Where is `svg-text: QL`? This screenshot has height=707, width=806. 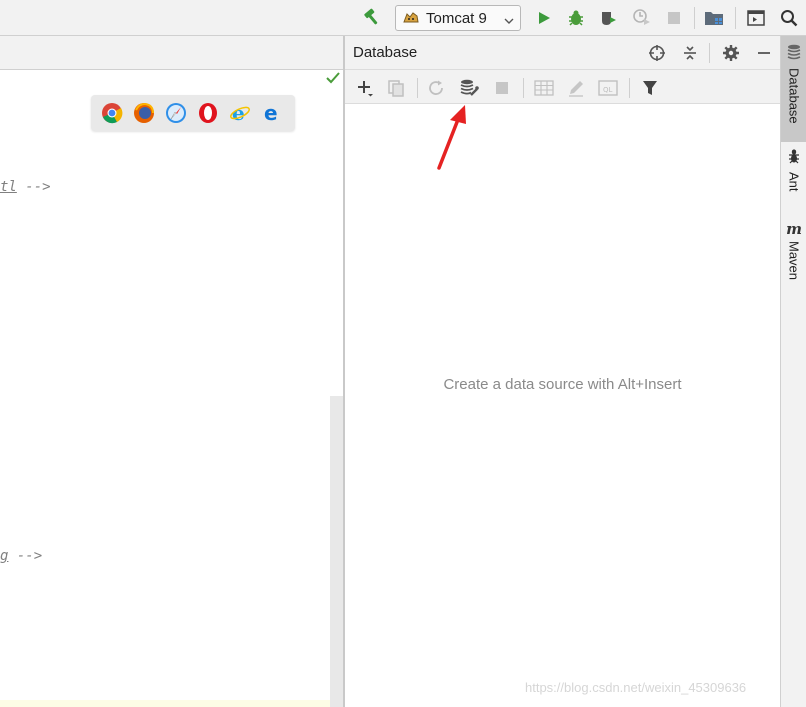
svg-text: QL is located at coordinates (608, 90).